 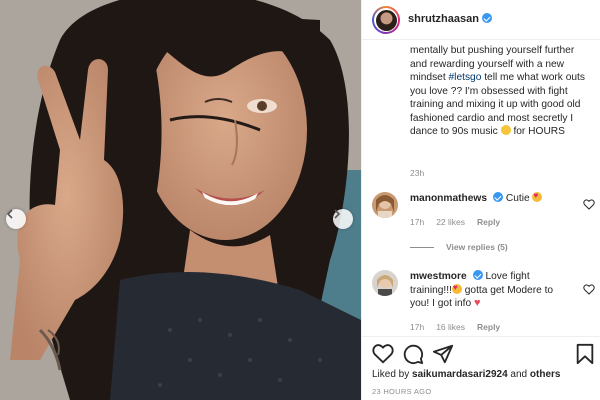 I want to click on comment-meta: 17h 22 likes Reply, so click(x=461, y=222).